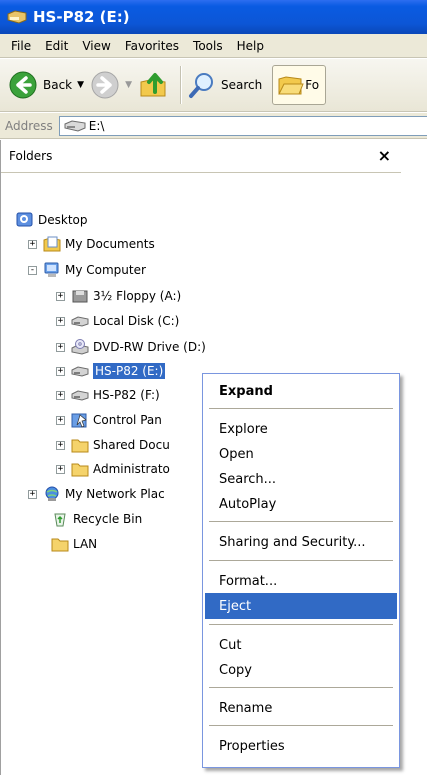 The image size is (427, 775). I want to click on menu-item-expand: Expand, so click(301, 391).